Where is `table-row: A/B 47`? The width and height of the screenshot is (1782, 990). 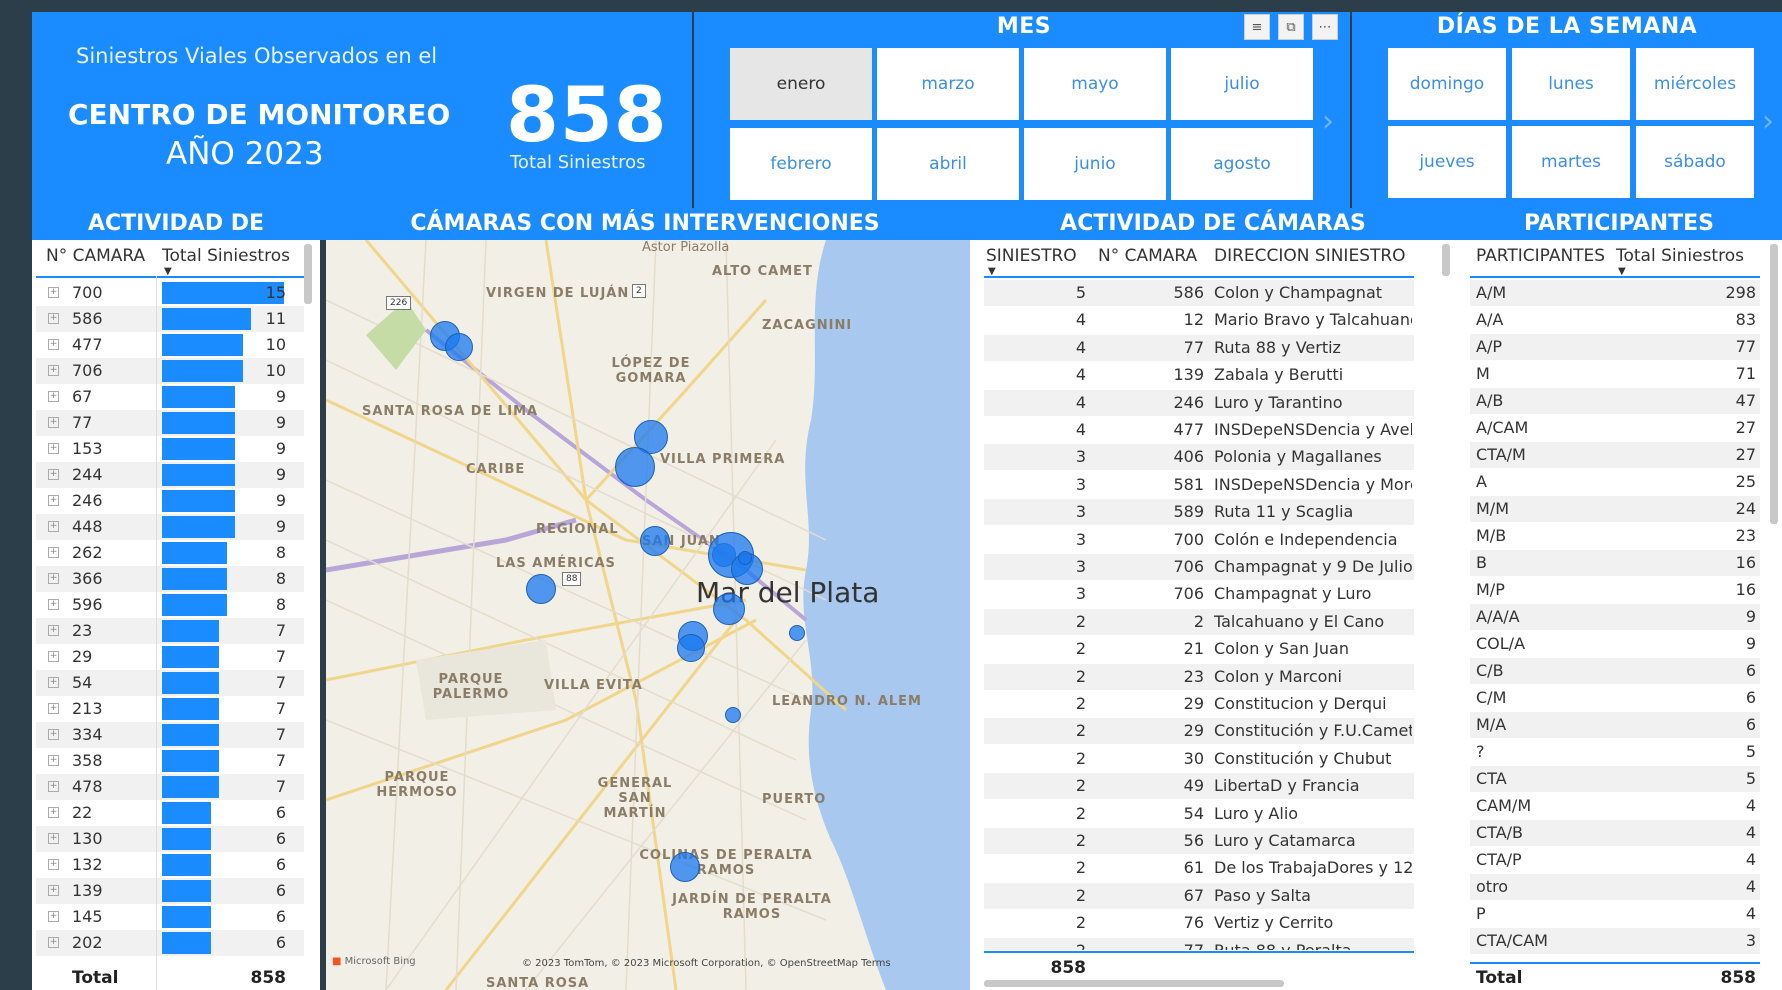
table-row: A/B 47 is located at coordinates (1615, 401).